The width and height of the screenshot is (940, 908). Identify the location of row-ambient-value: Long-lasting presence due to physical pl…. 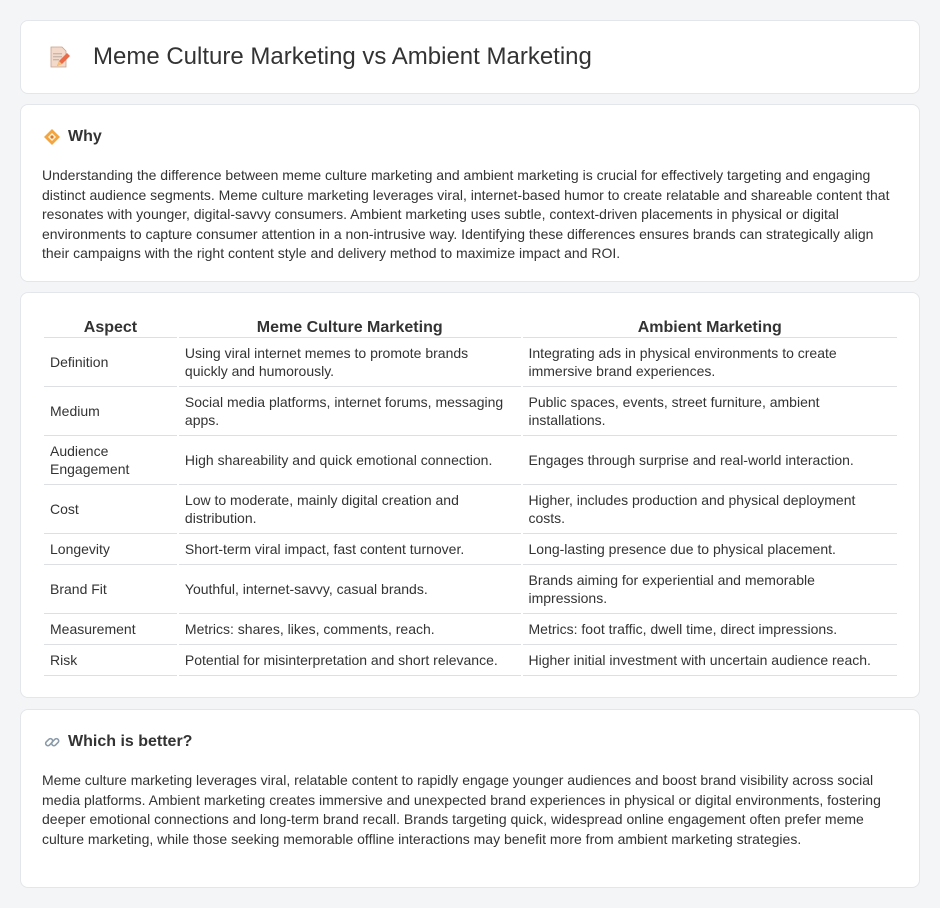
(709, 549).